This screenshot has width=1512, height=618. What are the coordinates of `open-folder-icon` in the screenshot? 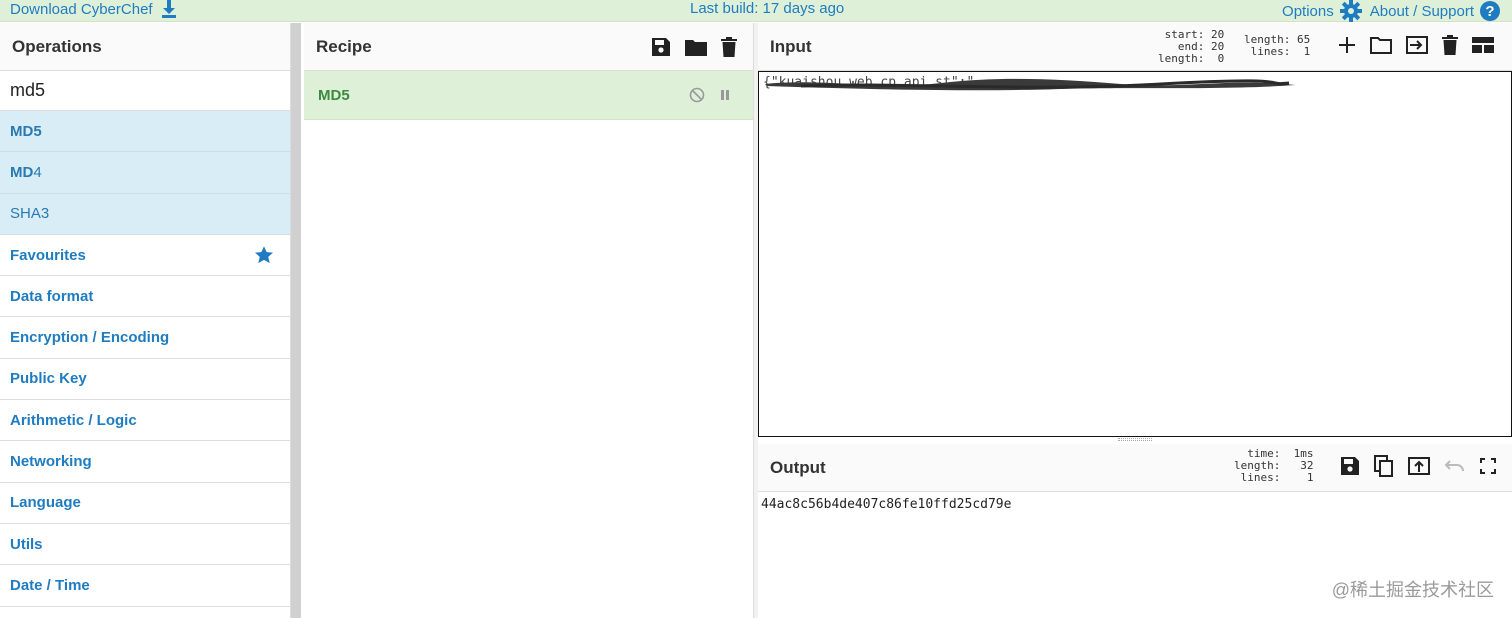 It's located at (1381, 45).